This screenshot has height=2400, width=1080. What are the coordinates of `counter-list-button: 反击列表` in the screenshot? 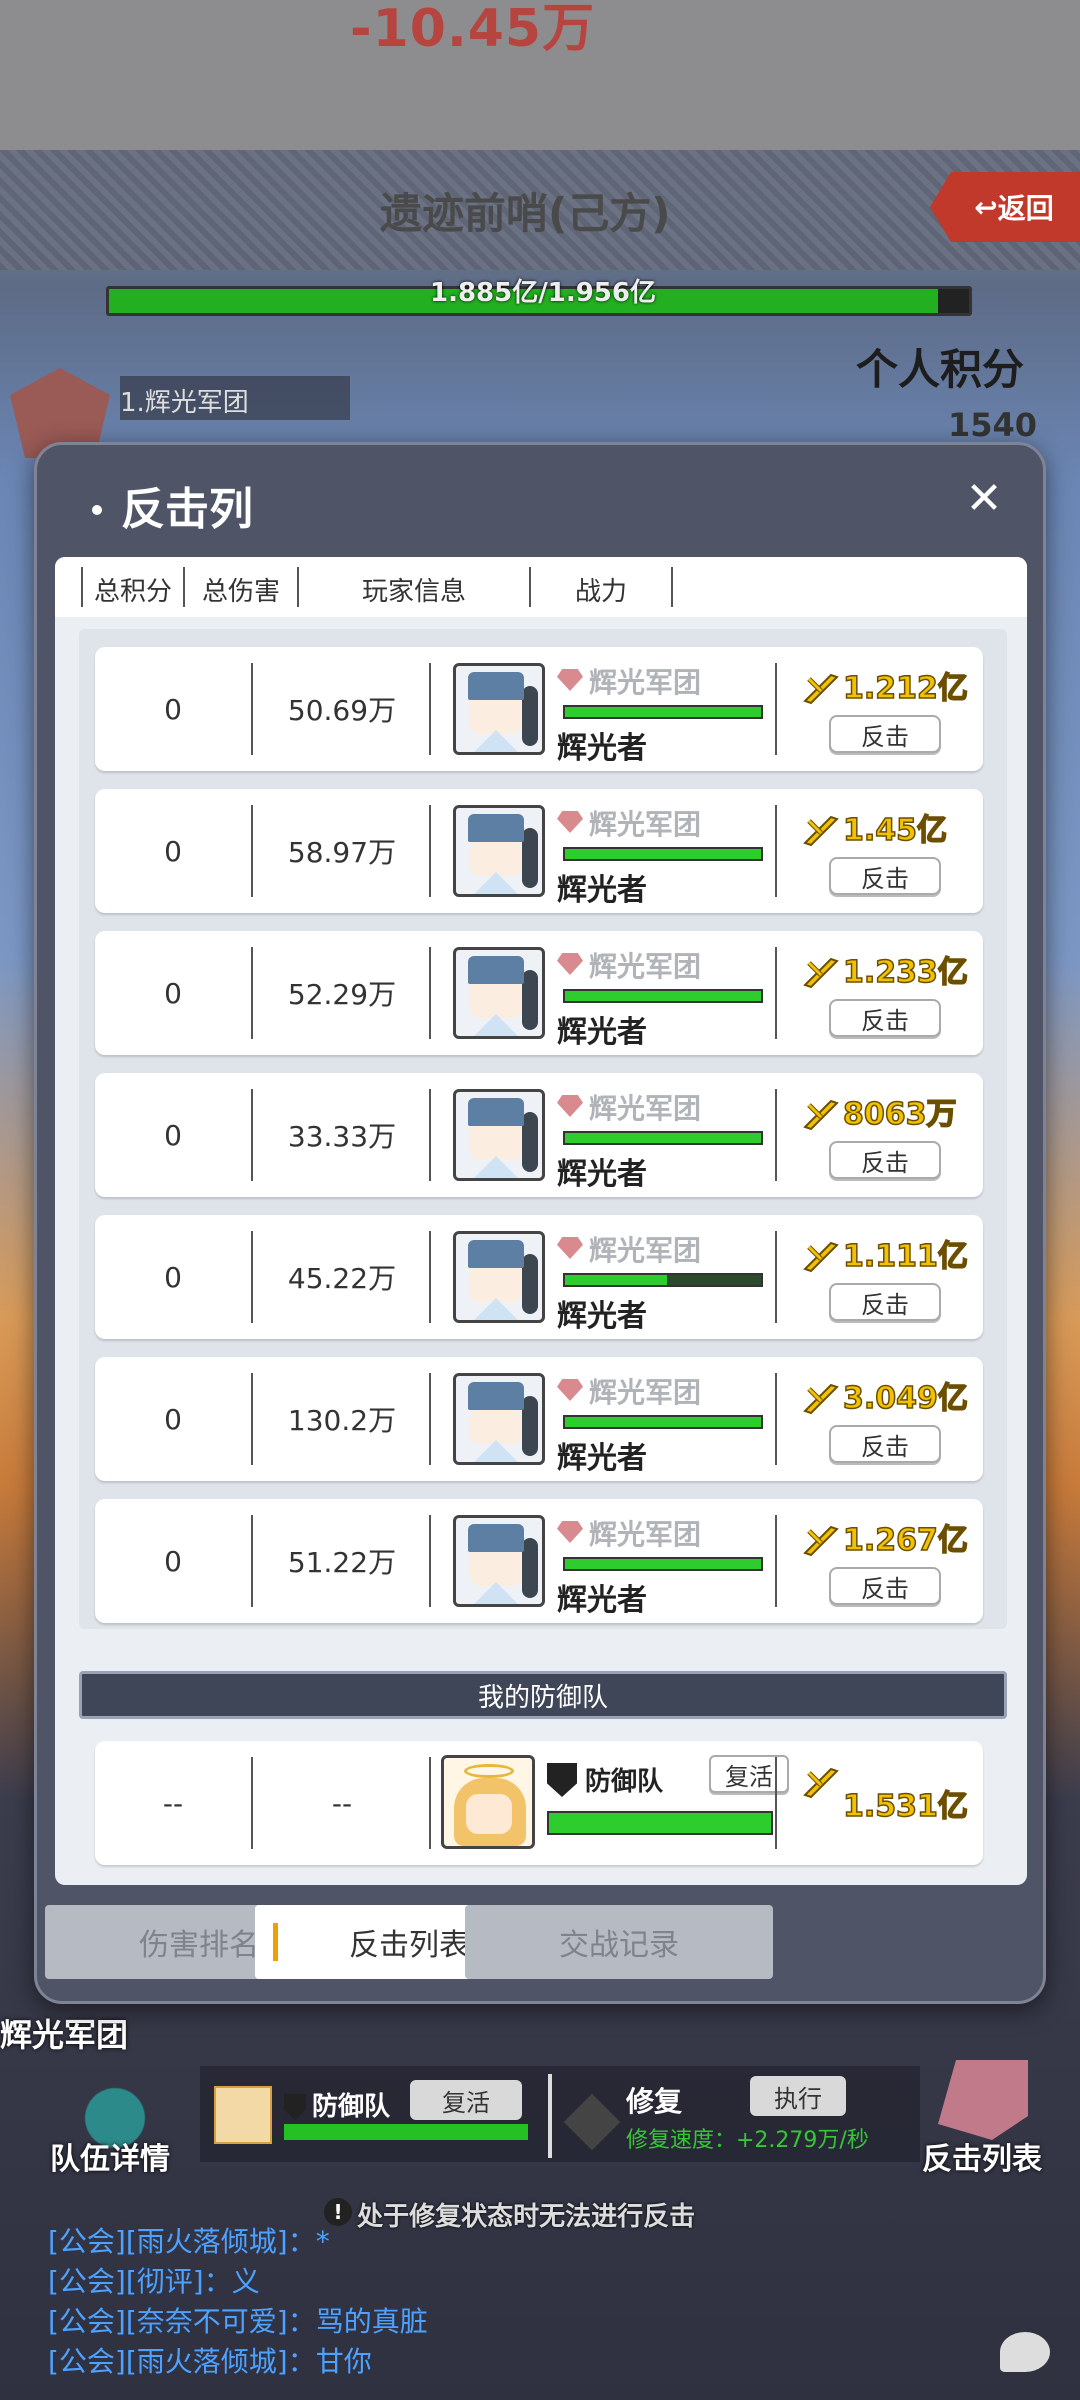 It's located at (982, 2156).